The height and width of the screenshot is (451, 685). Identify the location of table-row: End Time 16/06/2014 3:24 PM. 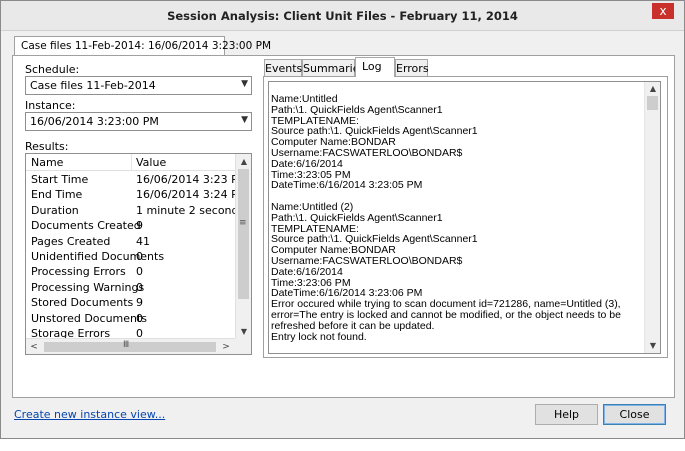
(136, 194).